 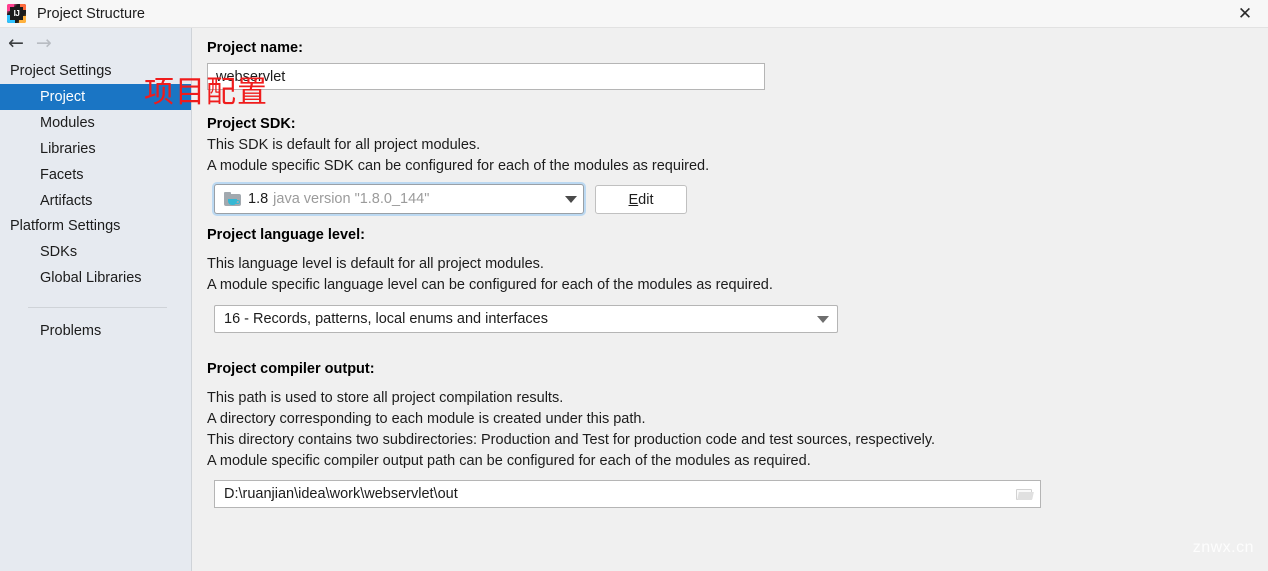 What do you see at coordinates (206, 92) in the screenshot?
I see `annotation-project-configuration: 项目配置` at bounding box center [206, 92].